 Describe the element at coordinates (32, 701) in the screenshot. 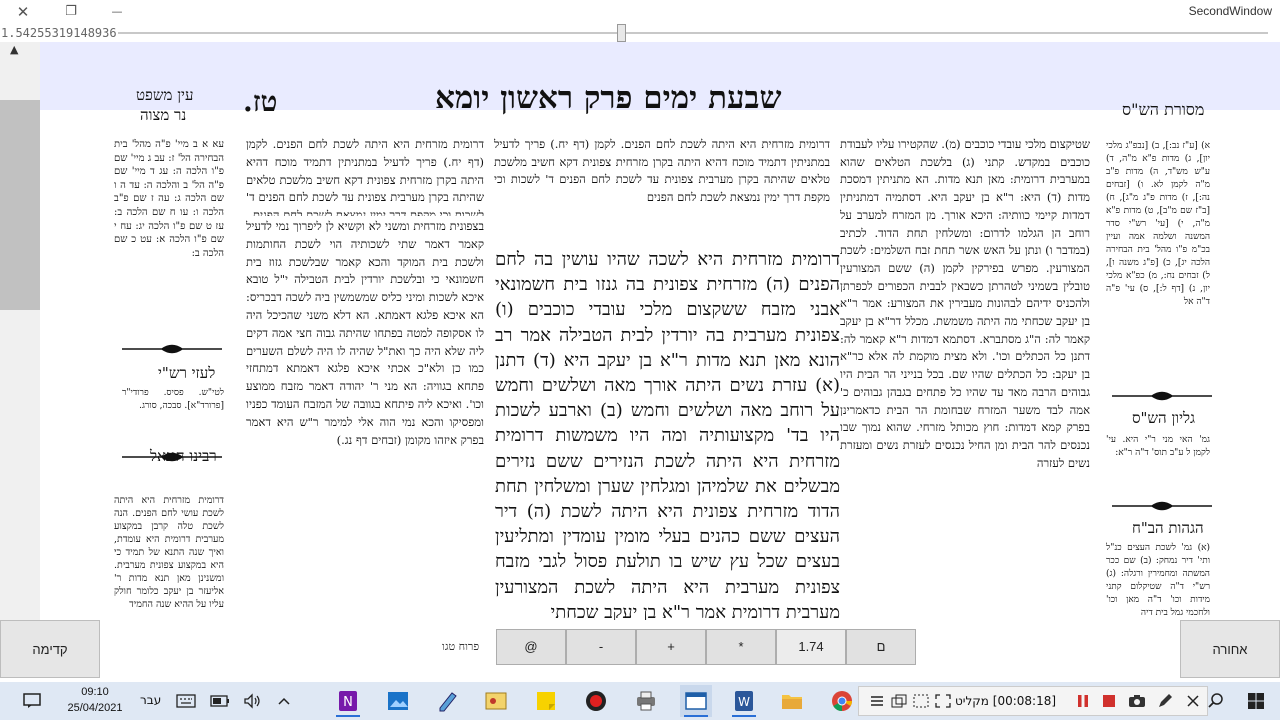

I see `notification-icon` at that location.